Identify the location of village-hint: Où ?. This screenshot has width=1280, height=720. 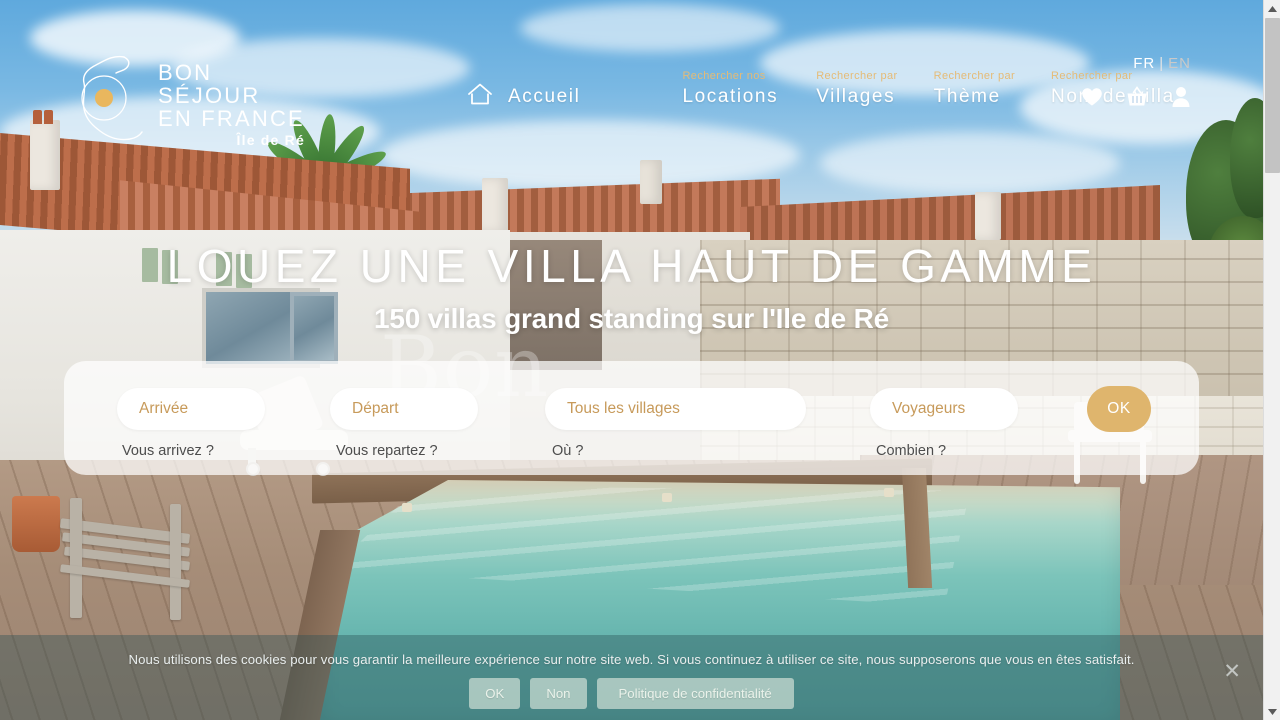
(568, 451).